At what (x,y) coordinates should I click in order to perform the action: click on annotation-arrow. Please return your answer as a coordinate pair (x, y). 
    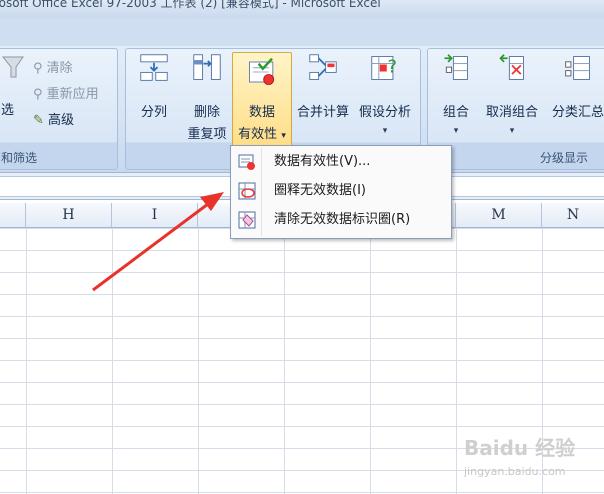
    Looking at the image, I should click on (158, 242).